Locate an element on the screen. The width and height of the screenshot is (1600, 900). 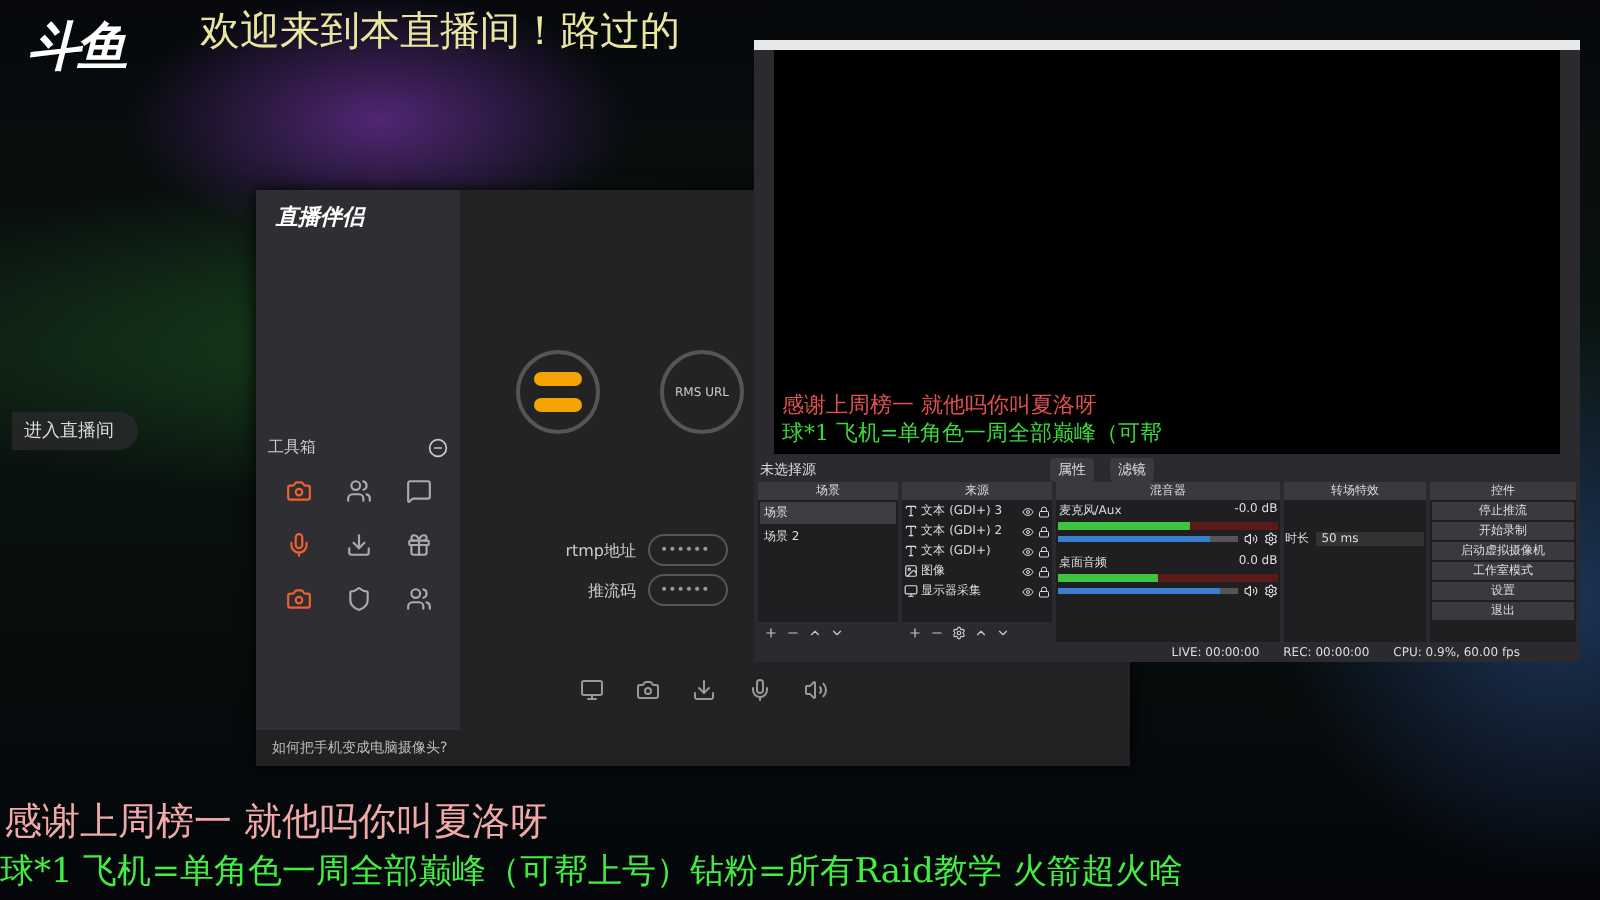
app-title: 直播伴侣 is located at coordinates (320, 217).